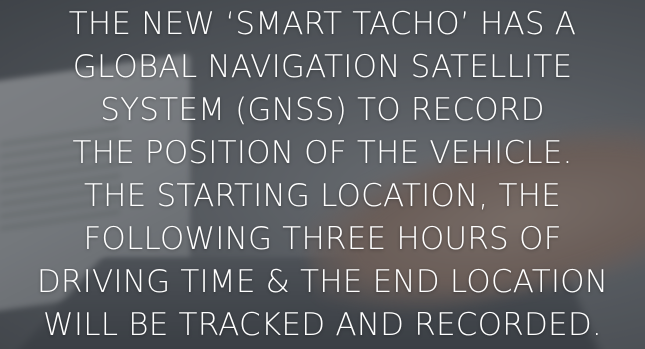 This screenshot has width=645, height=349. I want to click on caption-line: GLOBAL NAVIGATION SATELLITE, so click(322, 67).